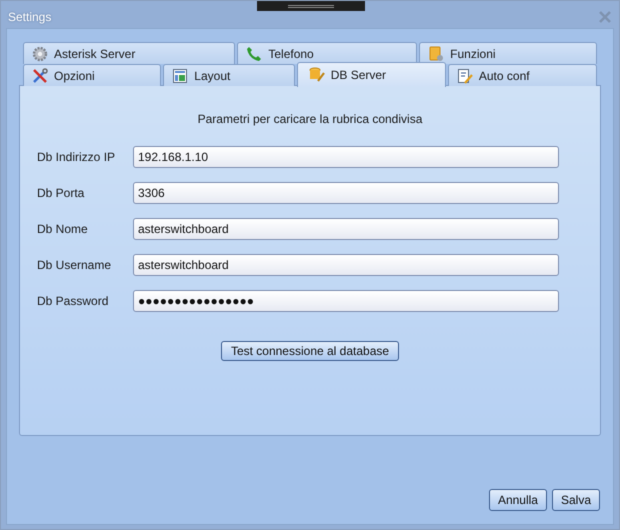 The image size is (620, 530). Describe the element at coordinates (371, 74) in the screenshot. I see `tab: DB Server` at that location.